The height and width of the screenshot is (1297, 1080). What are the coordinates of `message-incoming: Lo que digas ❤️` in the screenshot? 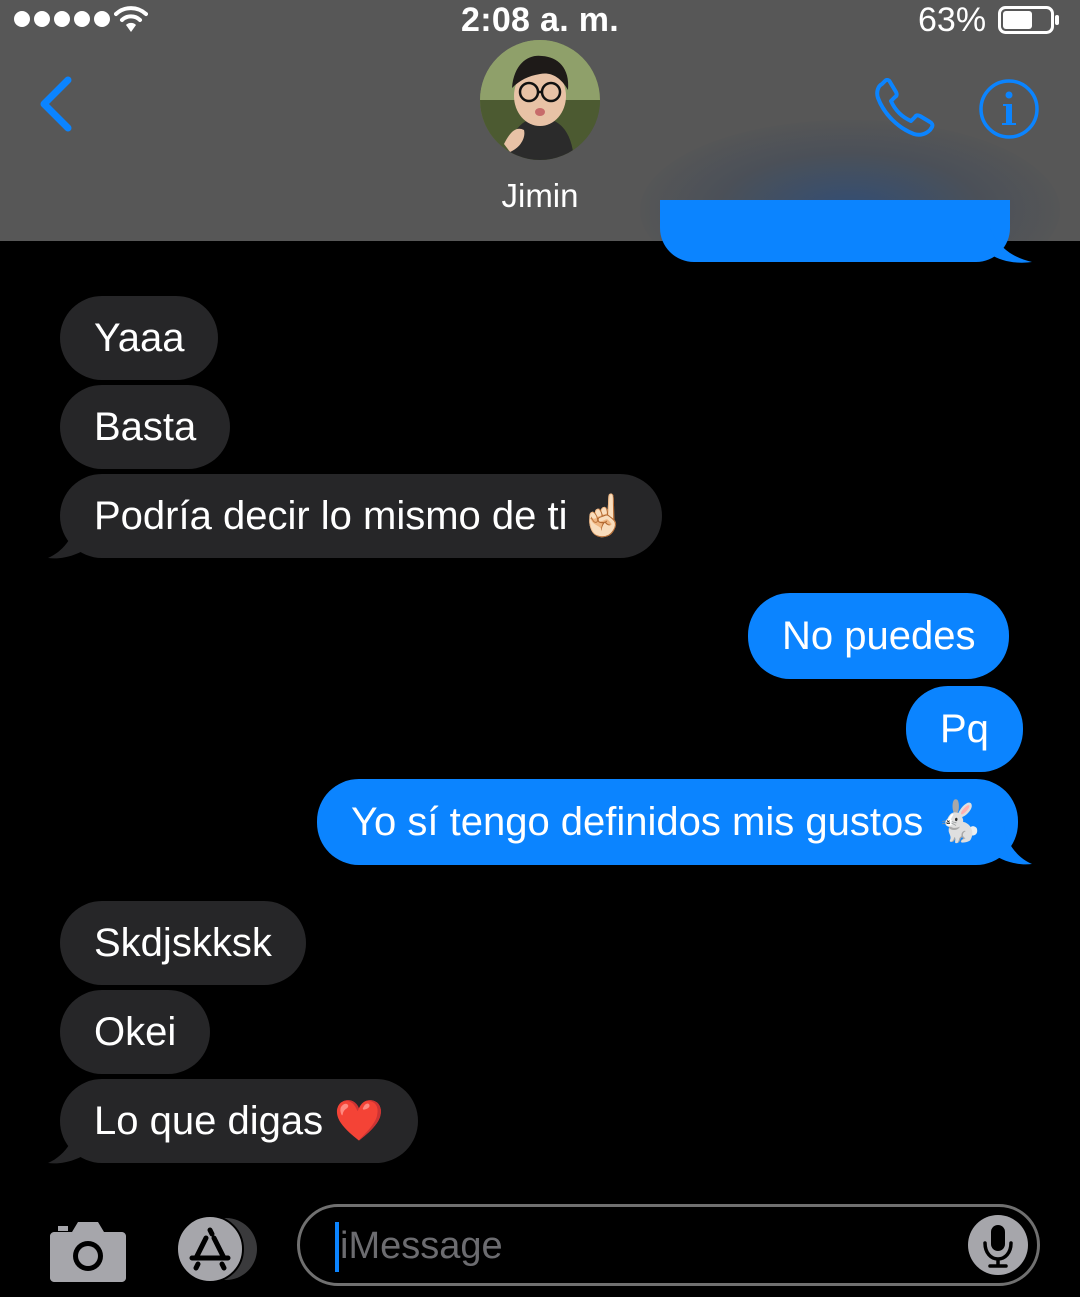 It's located at (239, 1121).